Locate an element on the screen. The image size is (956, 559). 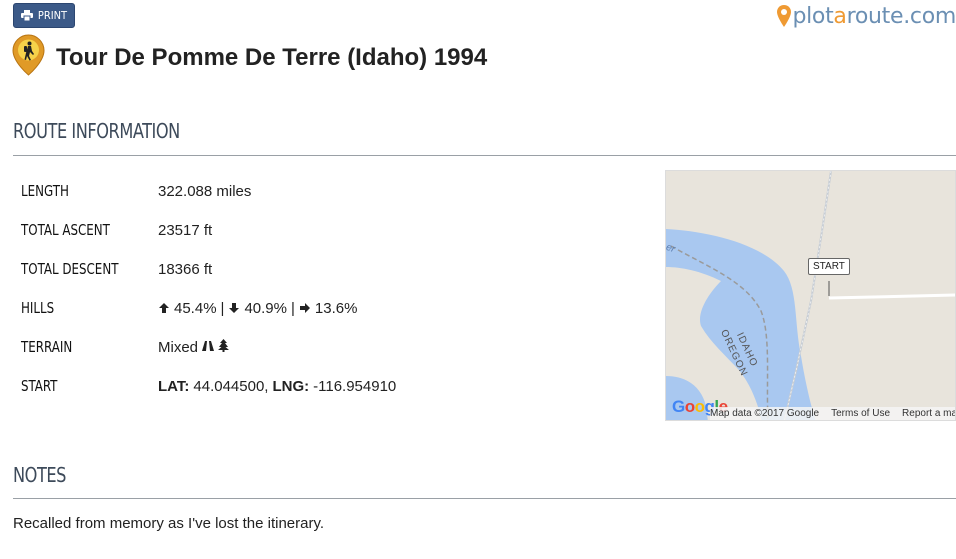
lat-value: 44.044500, is located at coordinates (231, 386).